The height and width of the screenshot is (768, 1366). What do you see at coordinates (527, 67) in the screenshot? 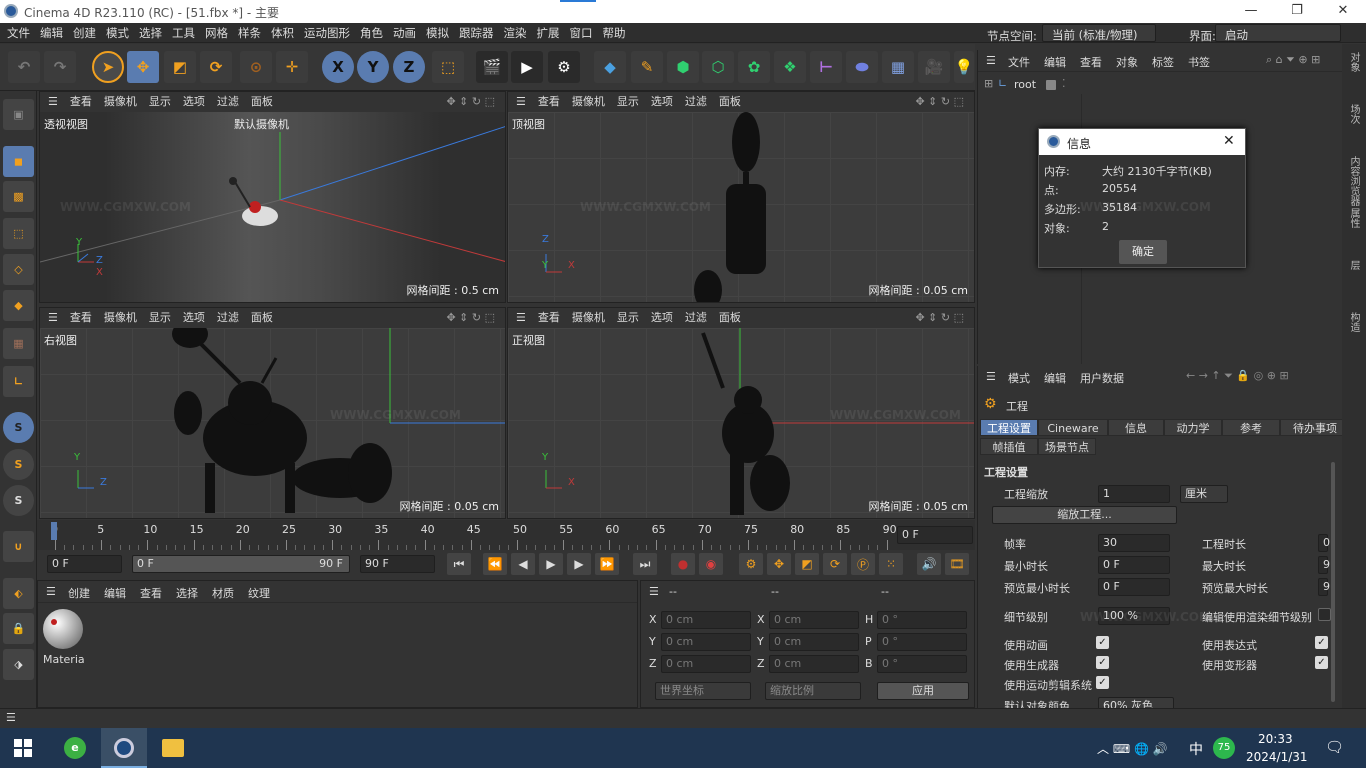
I see `render-to-picture-viewer-icon: ▶` at bounding box center [527, 67].